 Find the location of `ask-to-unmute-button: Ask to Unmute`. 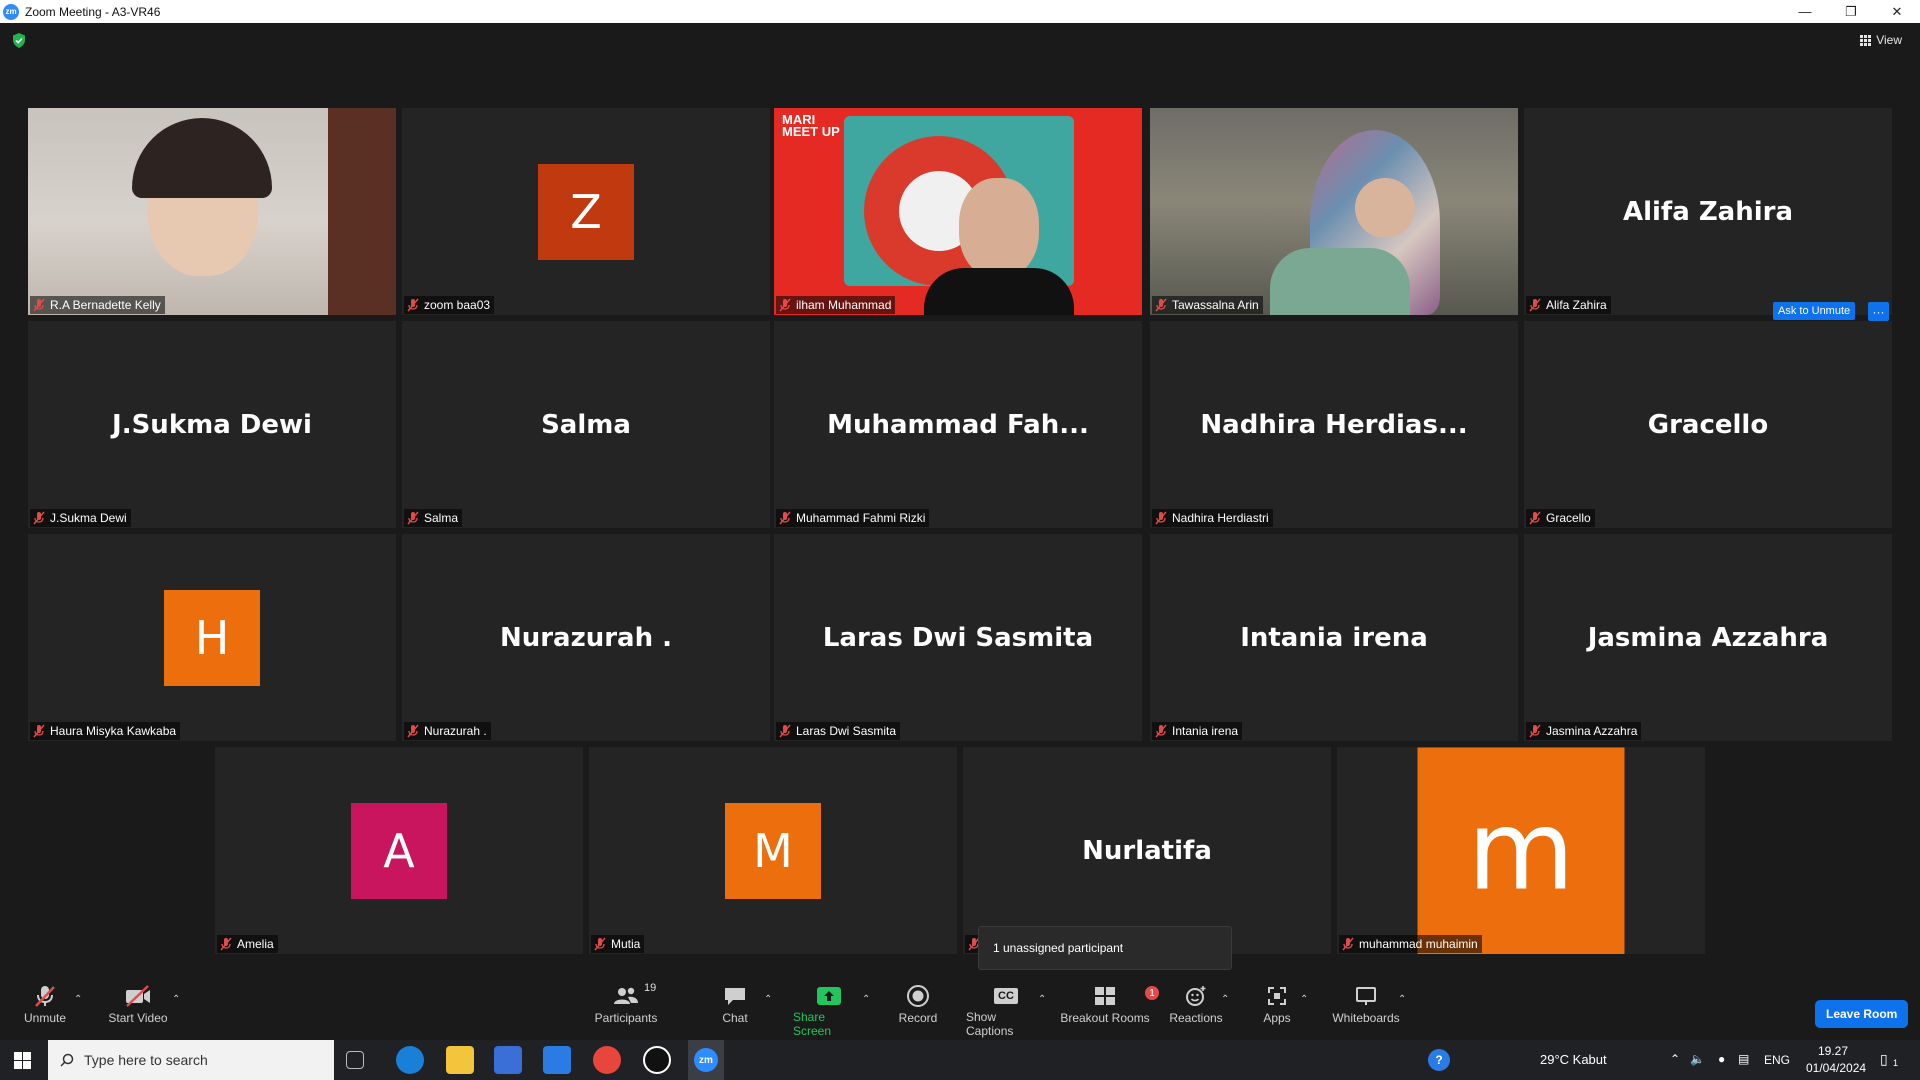

ask-to-unmute-button: Ask to Unmute is located at coordinates (1814, 311).